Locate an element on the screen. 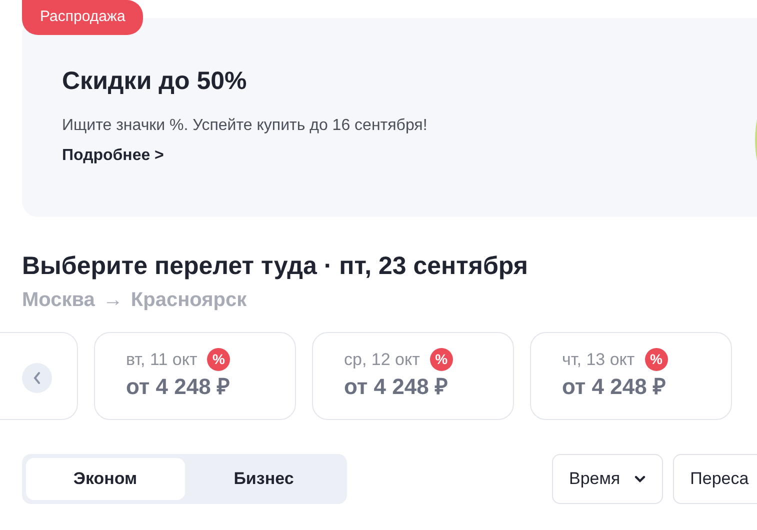 This screenshot has width=757, height=530. sale-badge: Распродажа is located at coordinates (83, 17).